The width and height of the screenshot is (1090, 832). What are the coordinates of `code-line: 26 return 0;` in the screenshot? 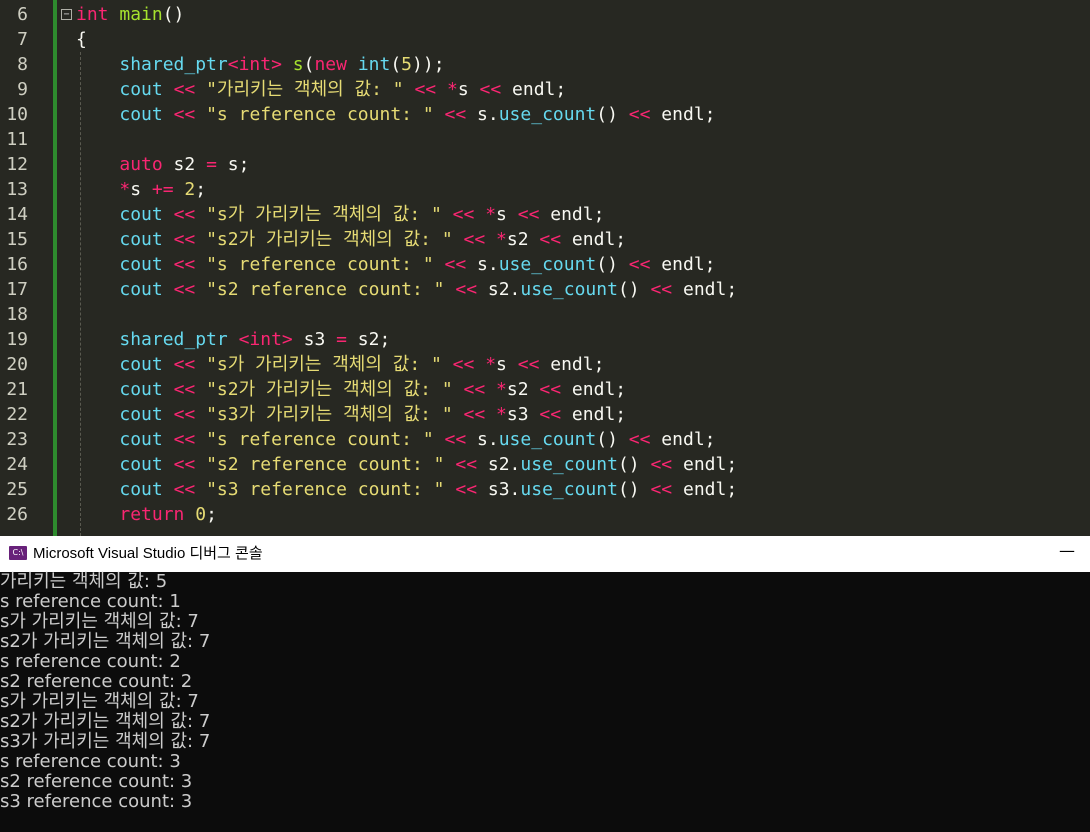 It's located at (545, 514).